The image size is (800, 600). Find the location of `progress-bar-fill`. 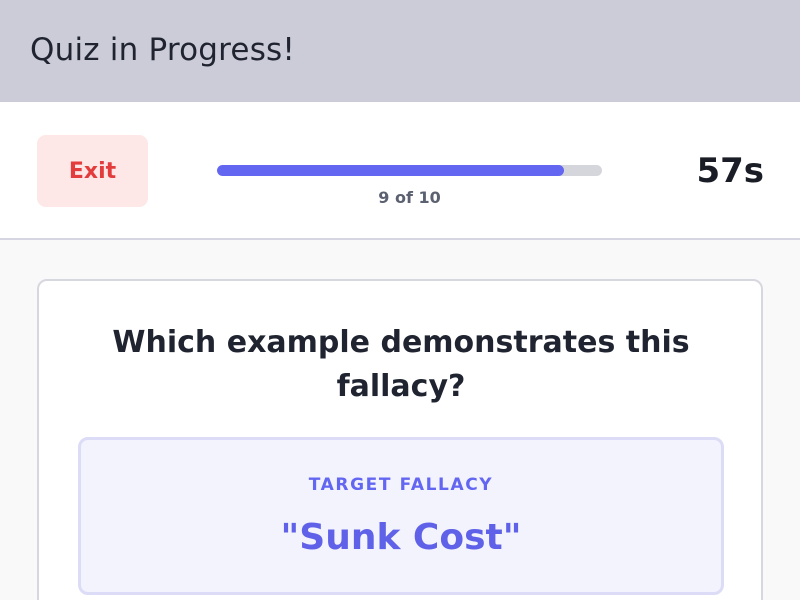

progress-bar-fill is located at coordinates (390, 170).